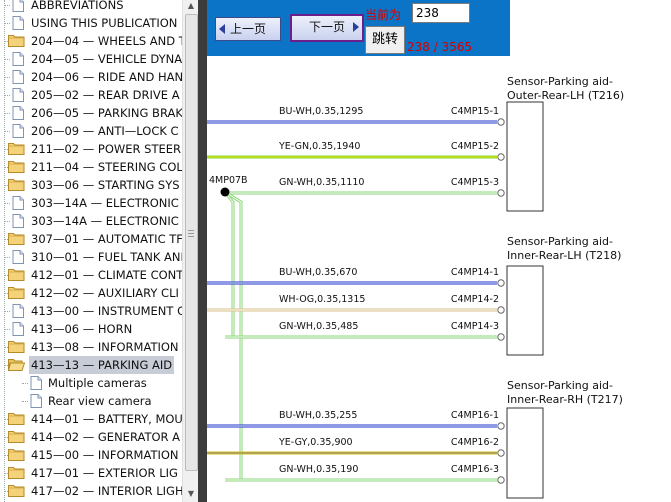 The image size is (671, 502). I want to click on tree-item: ABBREVIATIONS, so click(91, 7).